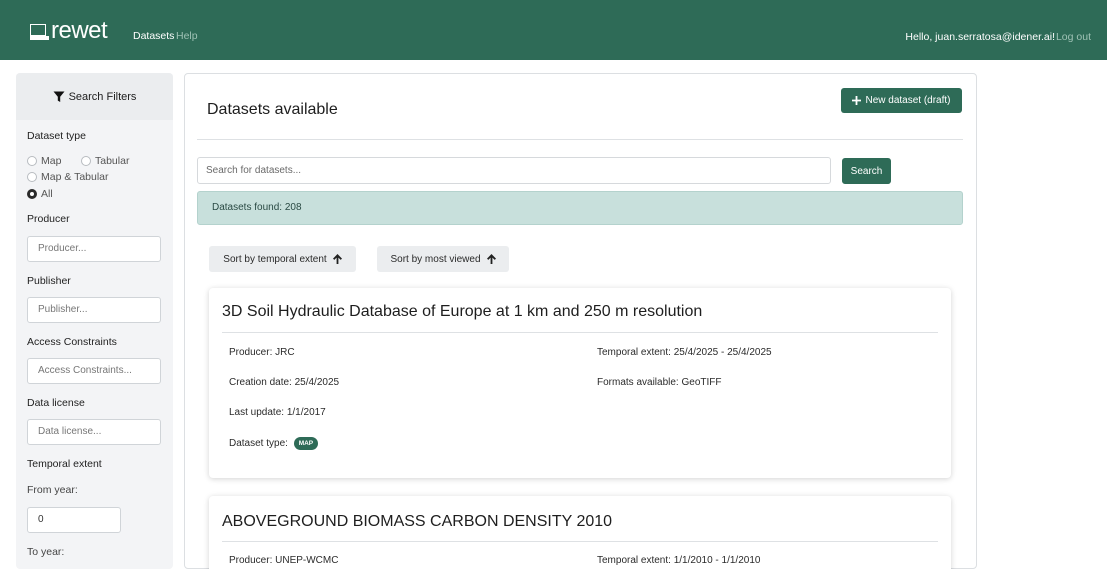  Describe the element at coordinates (659, 382) in the screenshot. I see `dataset-formats: Formats available: GeoTIFF` at that location.